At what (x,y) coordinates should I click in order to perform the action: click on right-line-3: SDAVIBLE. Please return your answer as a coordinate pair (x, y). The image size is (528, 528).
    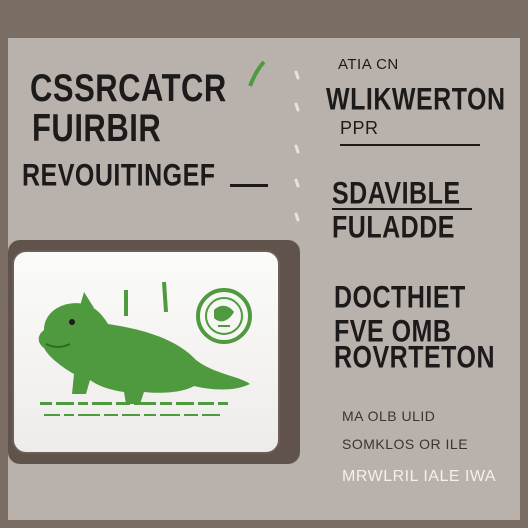
    Looking at the image, I should click on (396, 193).